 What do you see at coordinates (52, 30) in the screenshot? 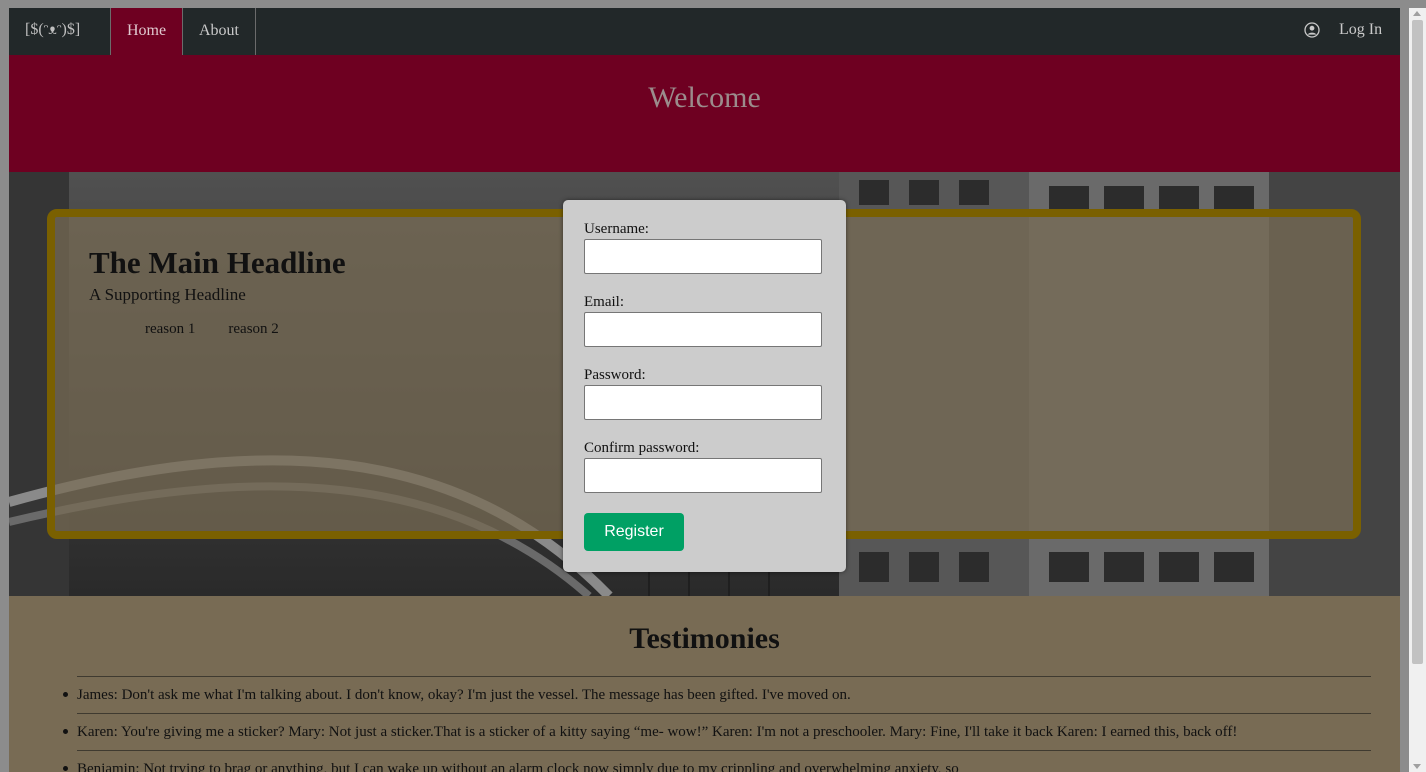
I see `brand-logo: [$(ᵔᴥᵔ)$]` at bounding box center [52, 30].